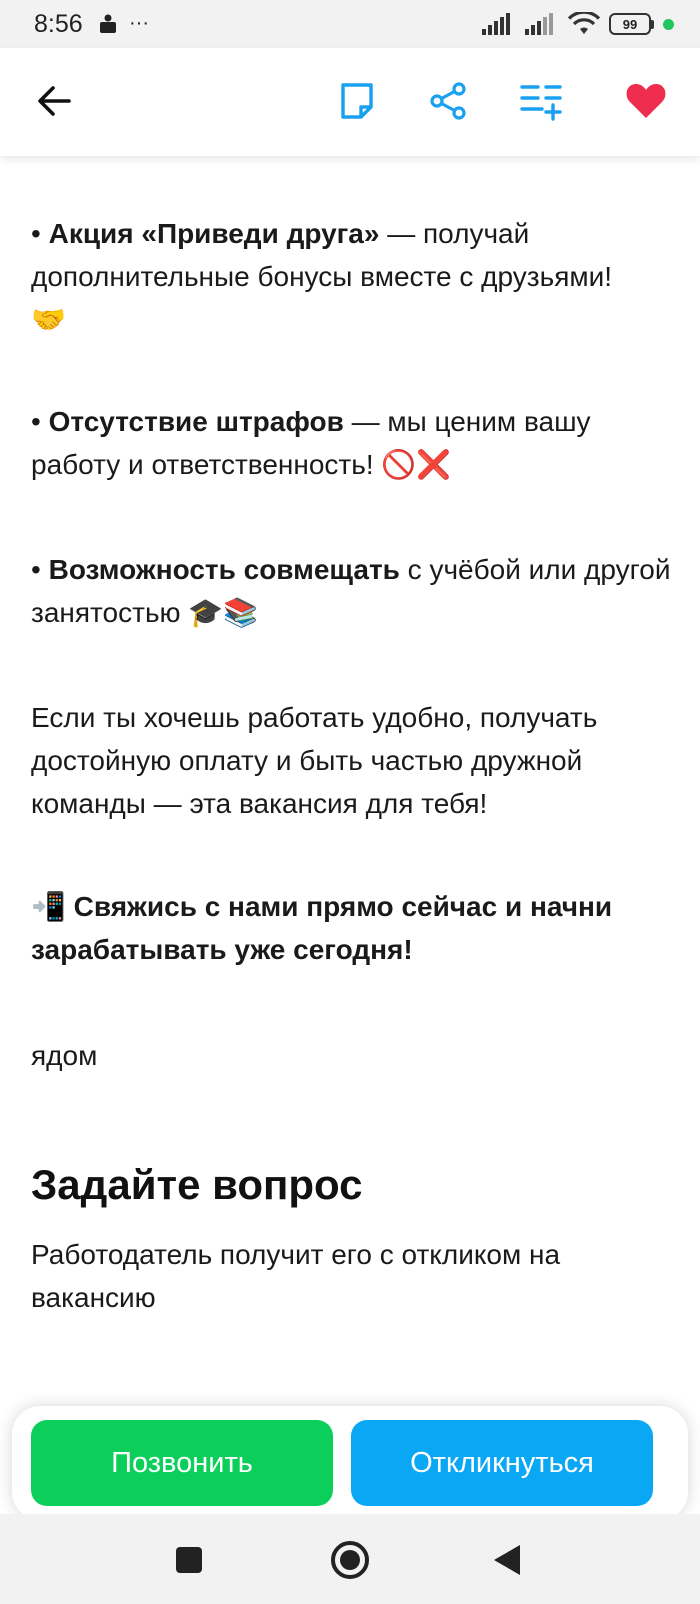 The image size is (700, 1604). Describe the element at coordinates (64, 1055) in the screenshot. I see `tail-text: ядом` at that location.